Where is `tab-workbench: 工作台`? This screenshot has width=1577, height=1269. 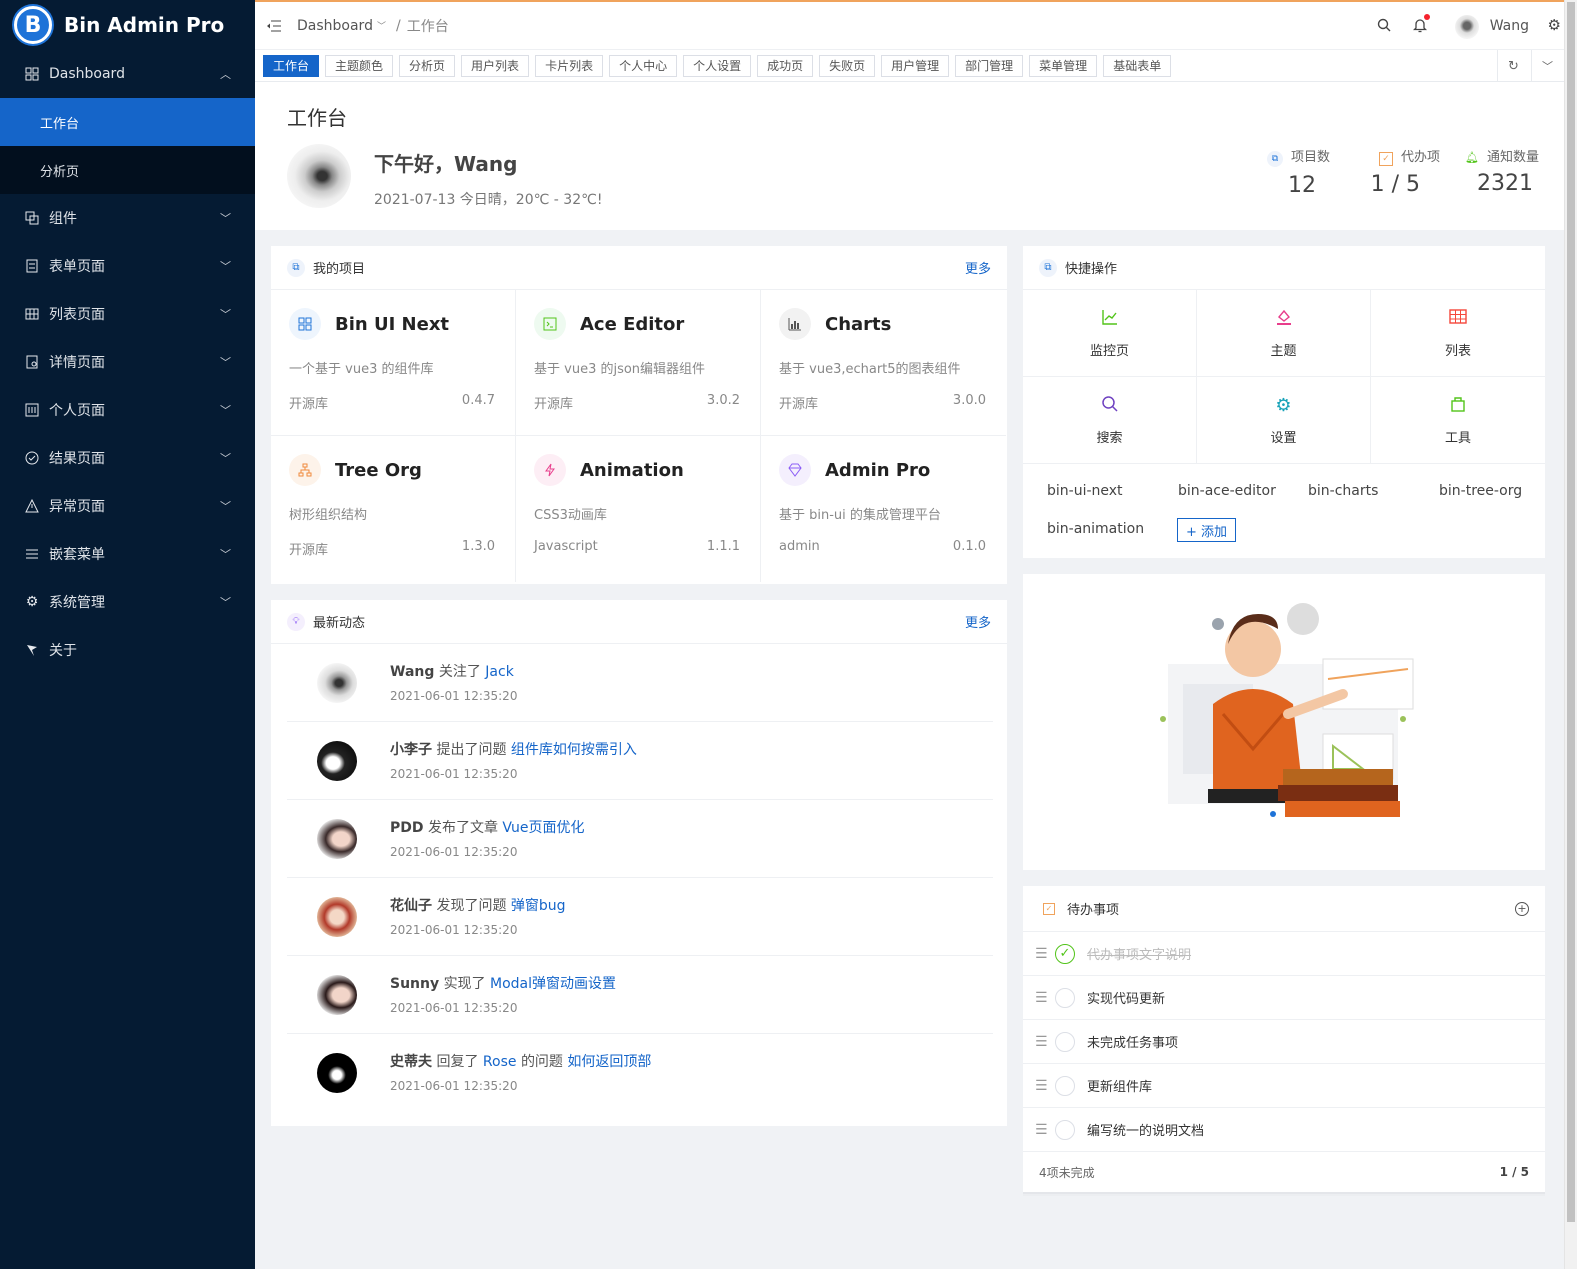 tab-workbench: 工作台 is located at coordinates (291, 65).